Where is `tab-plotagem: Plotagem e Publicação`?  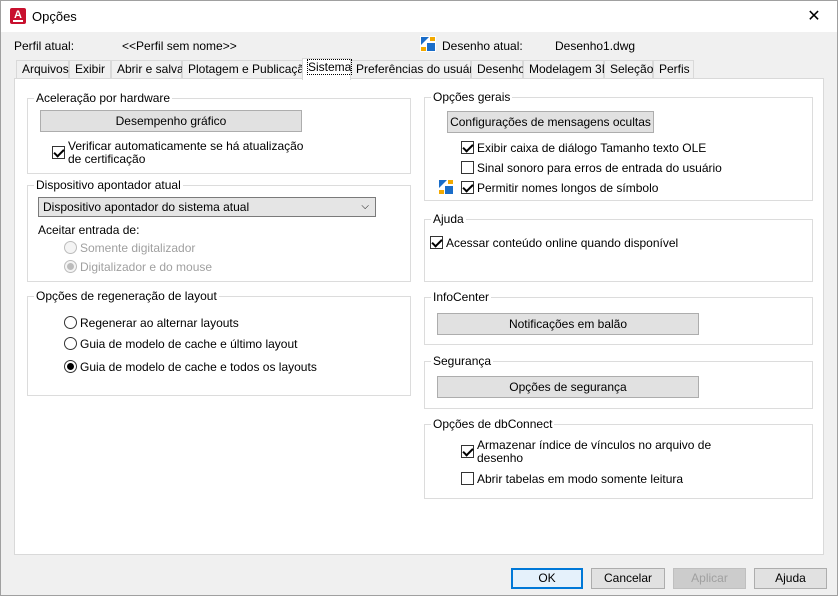 tab-plotagem: Plotagem e Publicação is located at coordinates (246, 69).